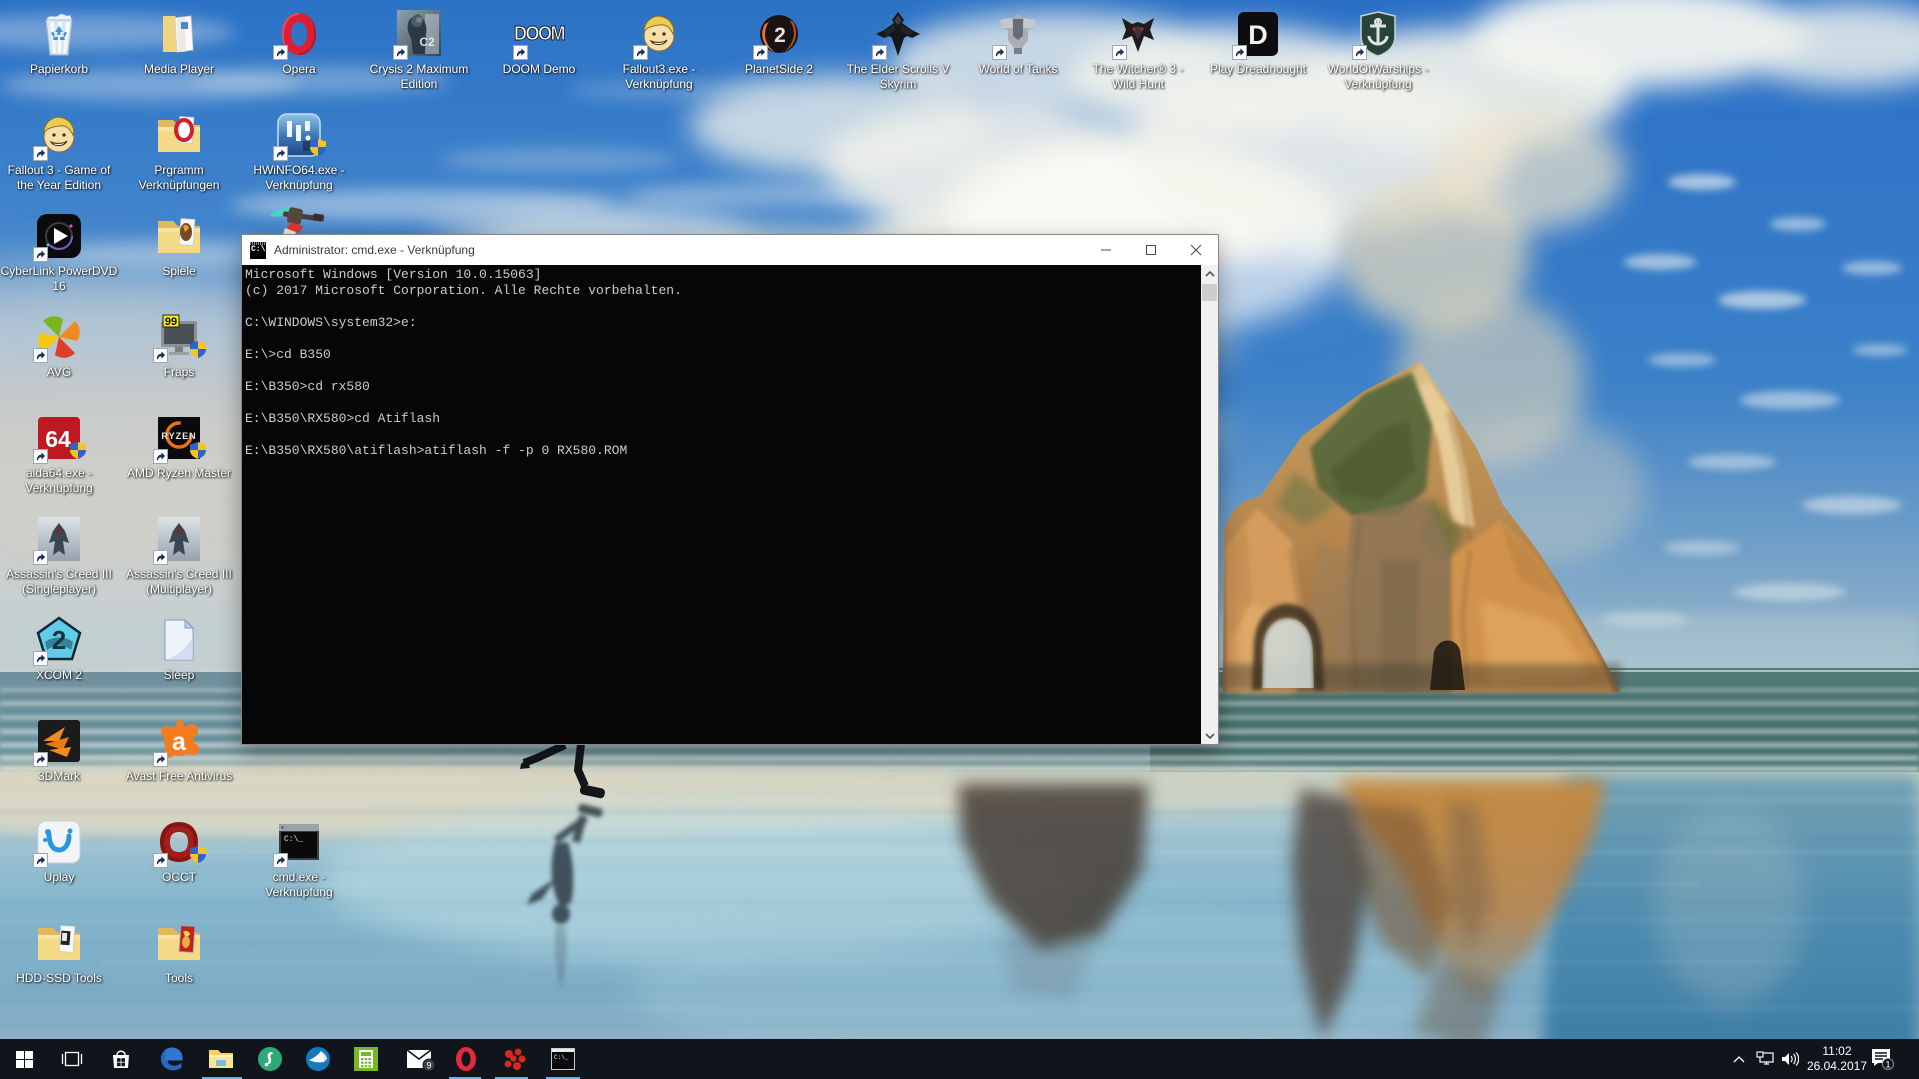  What do you see at coordinates (179, 742) in the screenshot?
I see `svg-text: a` at bounding box center [179, 742].